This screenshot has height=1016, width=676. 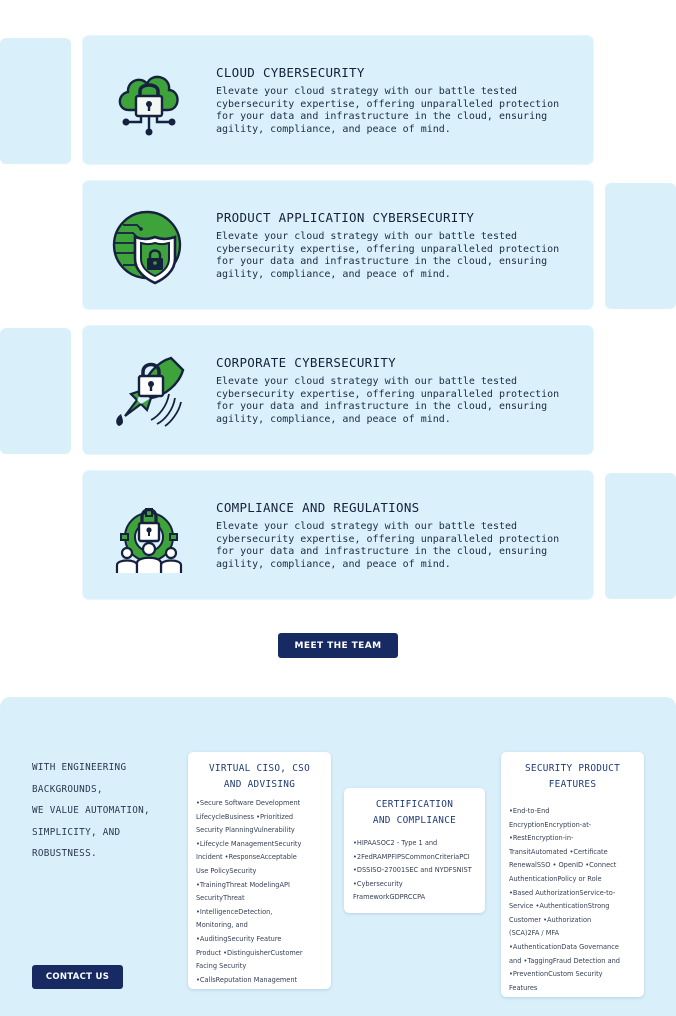 What do you see at coordinates (245, 816) in the screenshot?
I see `feature-list-item: LifecycleBusiness •Prioritized` at bounding box center [245, 816].